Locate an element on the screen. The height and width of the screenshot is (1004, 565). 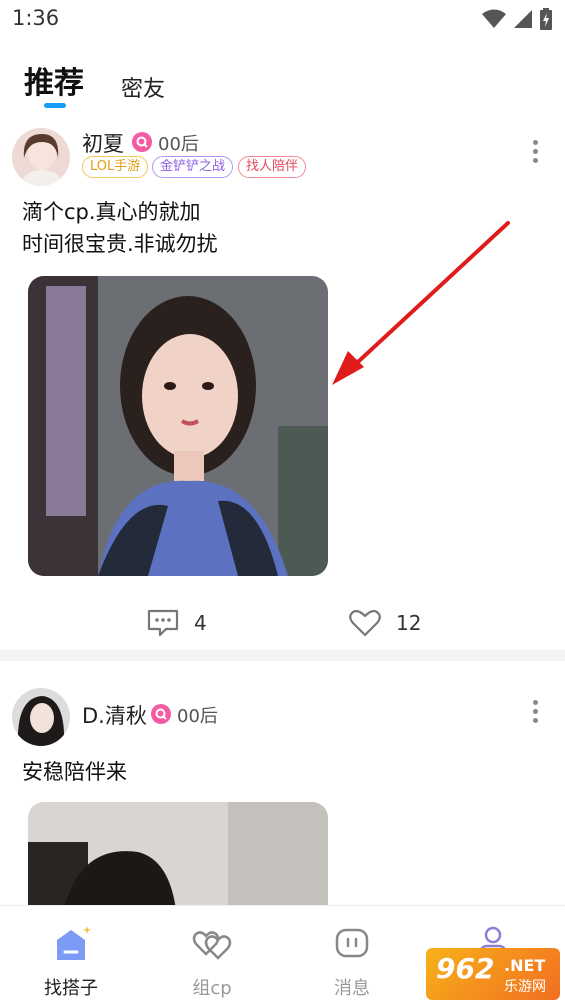
post-text: 滴个cp.真心的就加 时间很宝贵.非诚勿扰 is located at coordinates (120, 228).